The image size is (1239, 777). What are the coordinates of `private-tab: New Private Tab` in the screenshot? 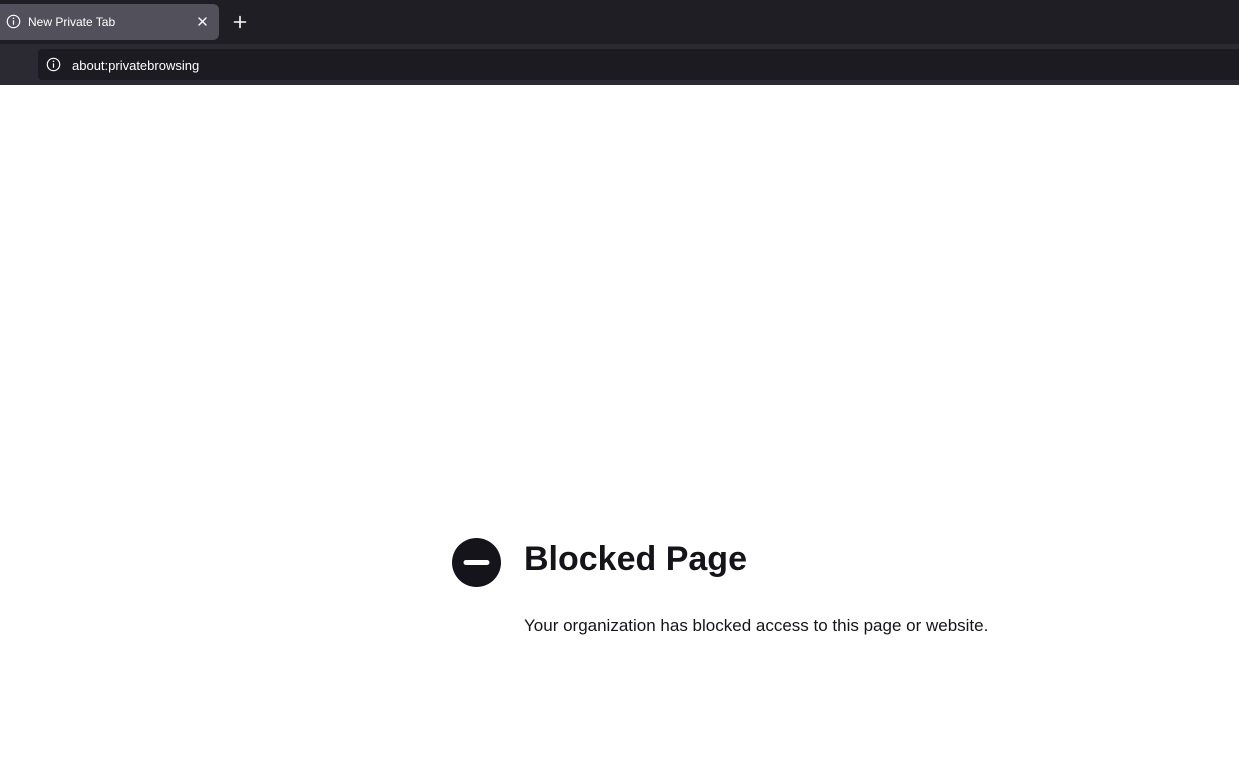 It's located at (109, 22).